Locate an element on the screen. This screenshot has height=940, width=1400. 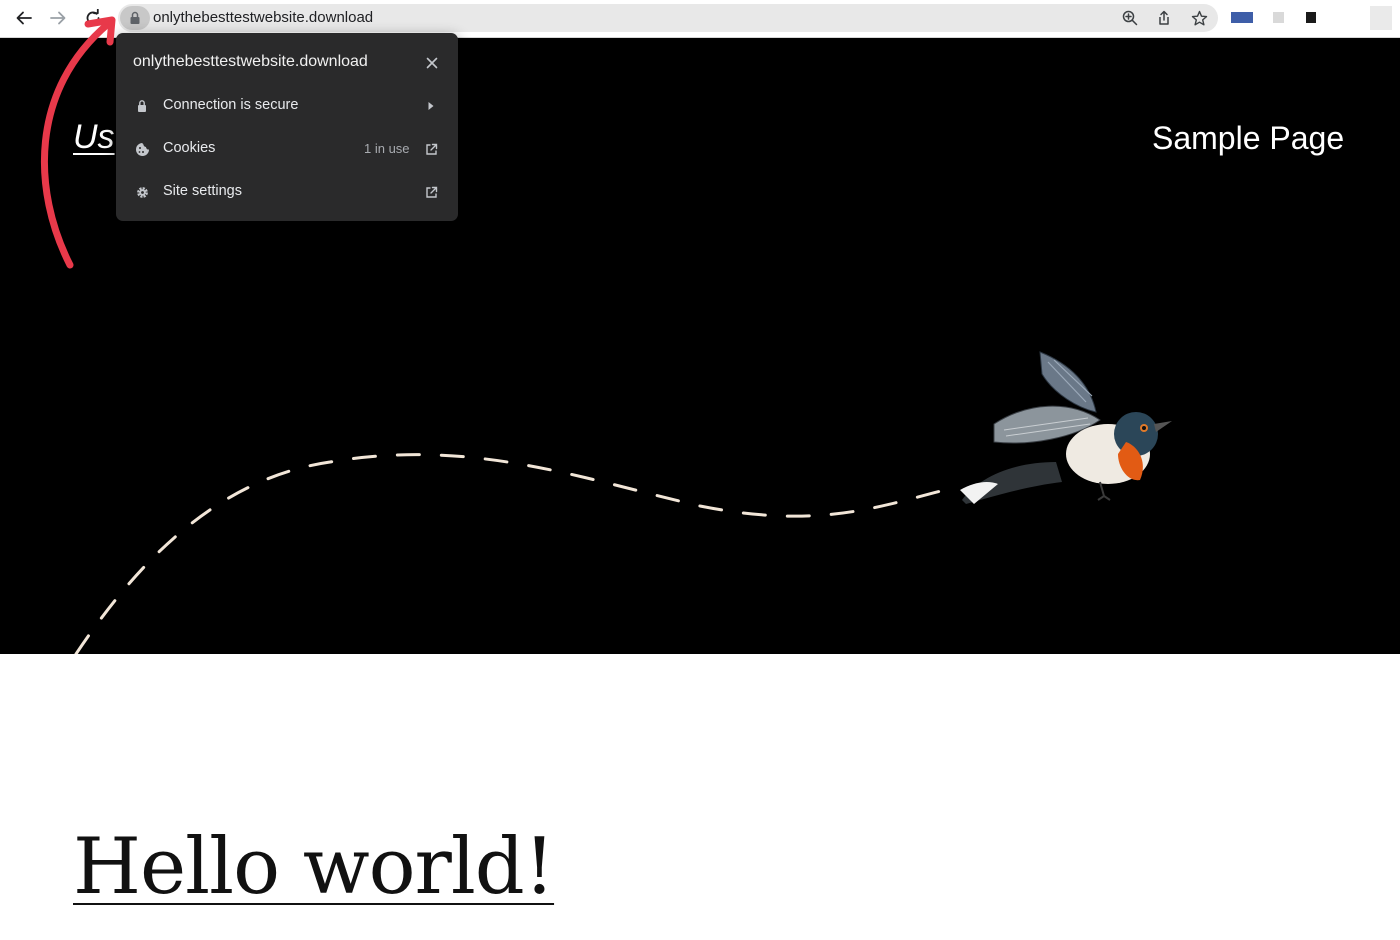
back-icon is located at coordinates (24, 18).